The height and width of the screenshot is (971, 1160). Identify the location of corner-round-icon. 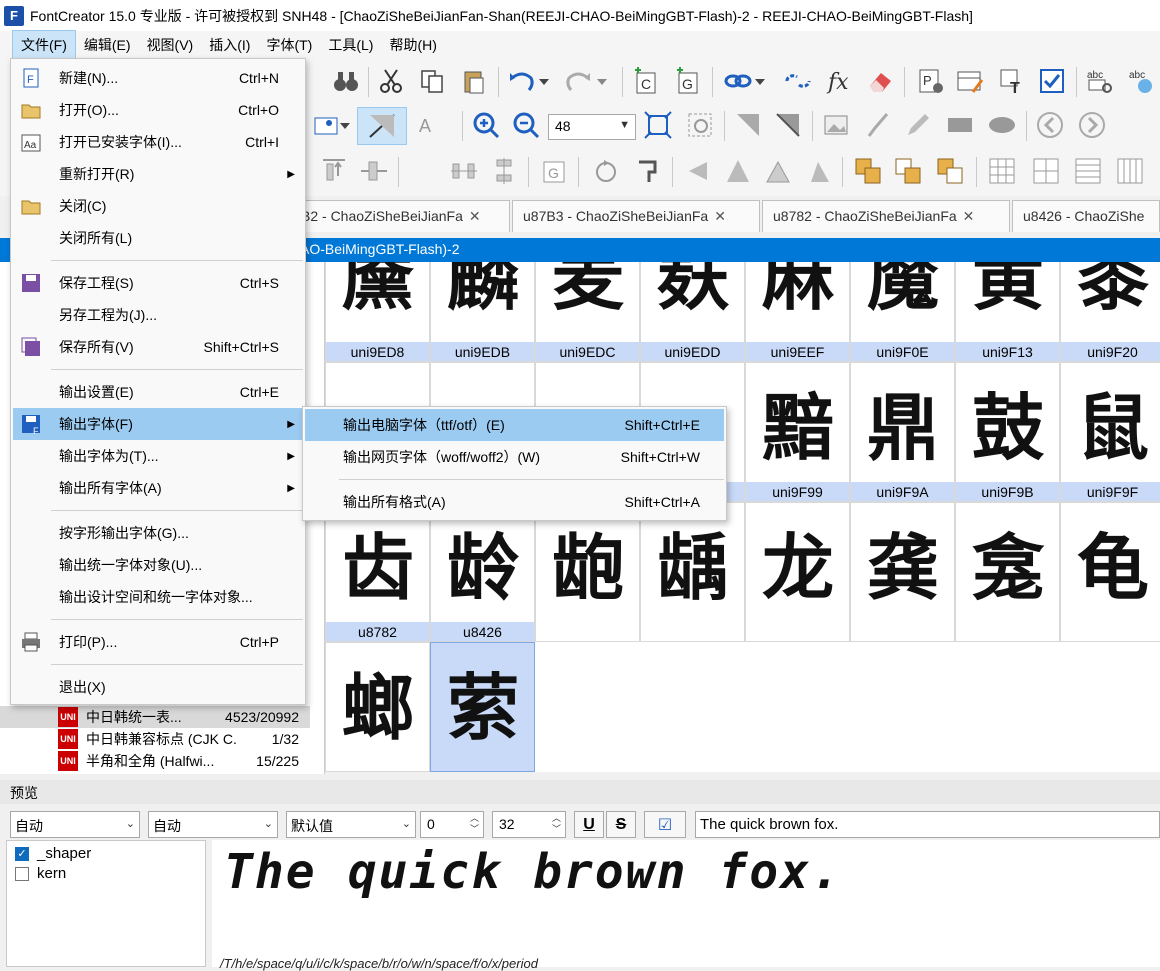
(788, 125).